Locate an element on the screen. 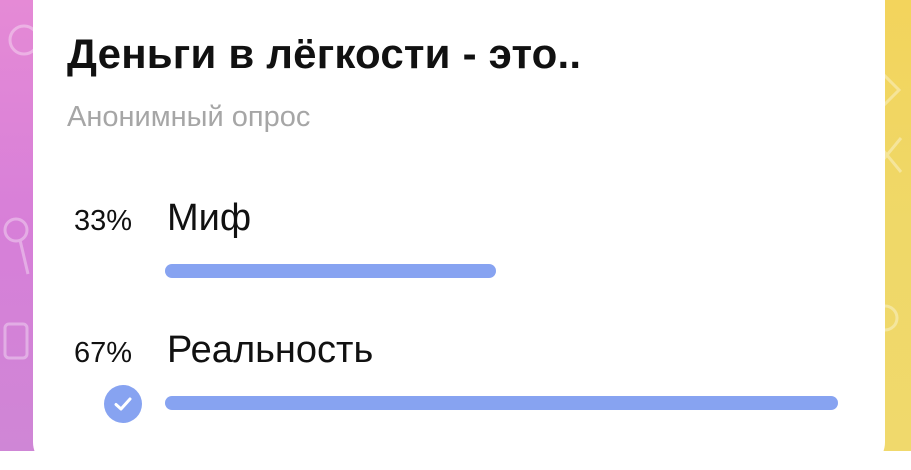 The image size is (911, 470). option-label: Реальность is located at coordinates (270, 350).